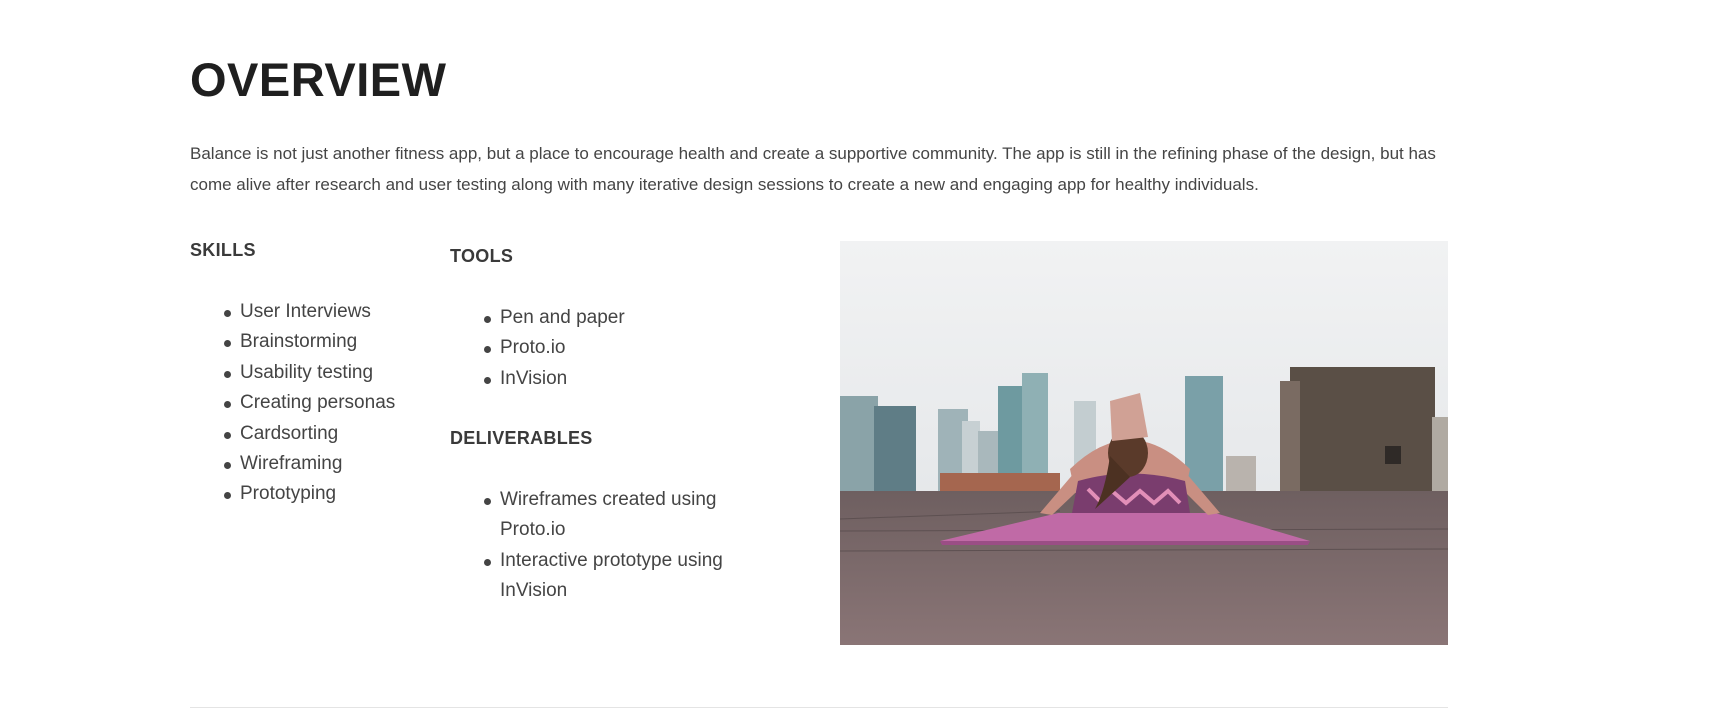  Describe the element at coordinates (605, 576) in the screenshot. I see `list-item: Interactive prototype using InVision` at that location.